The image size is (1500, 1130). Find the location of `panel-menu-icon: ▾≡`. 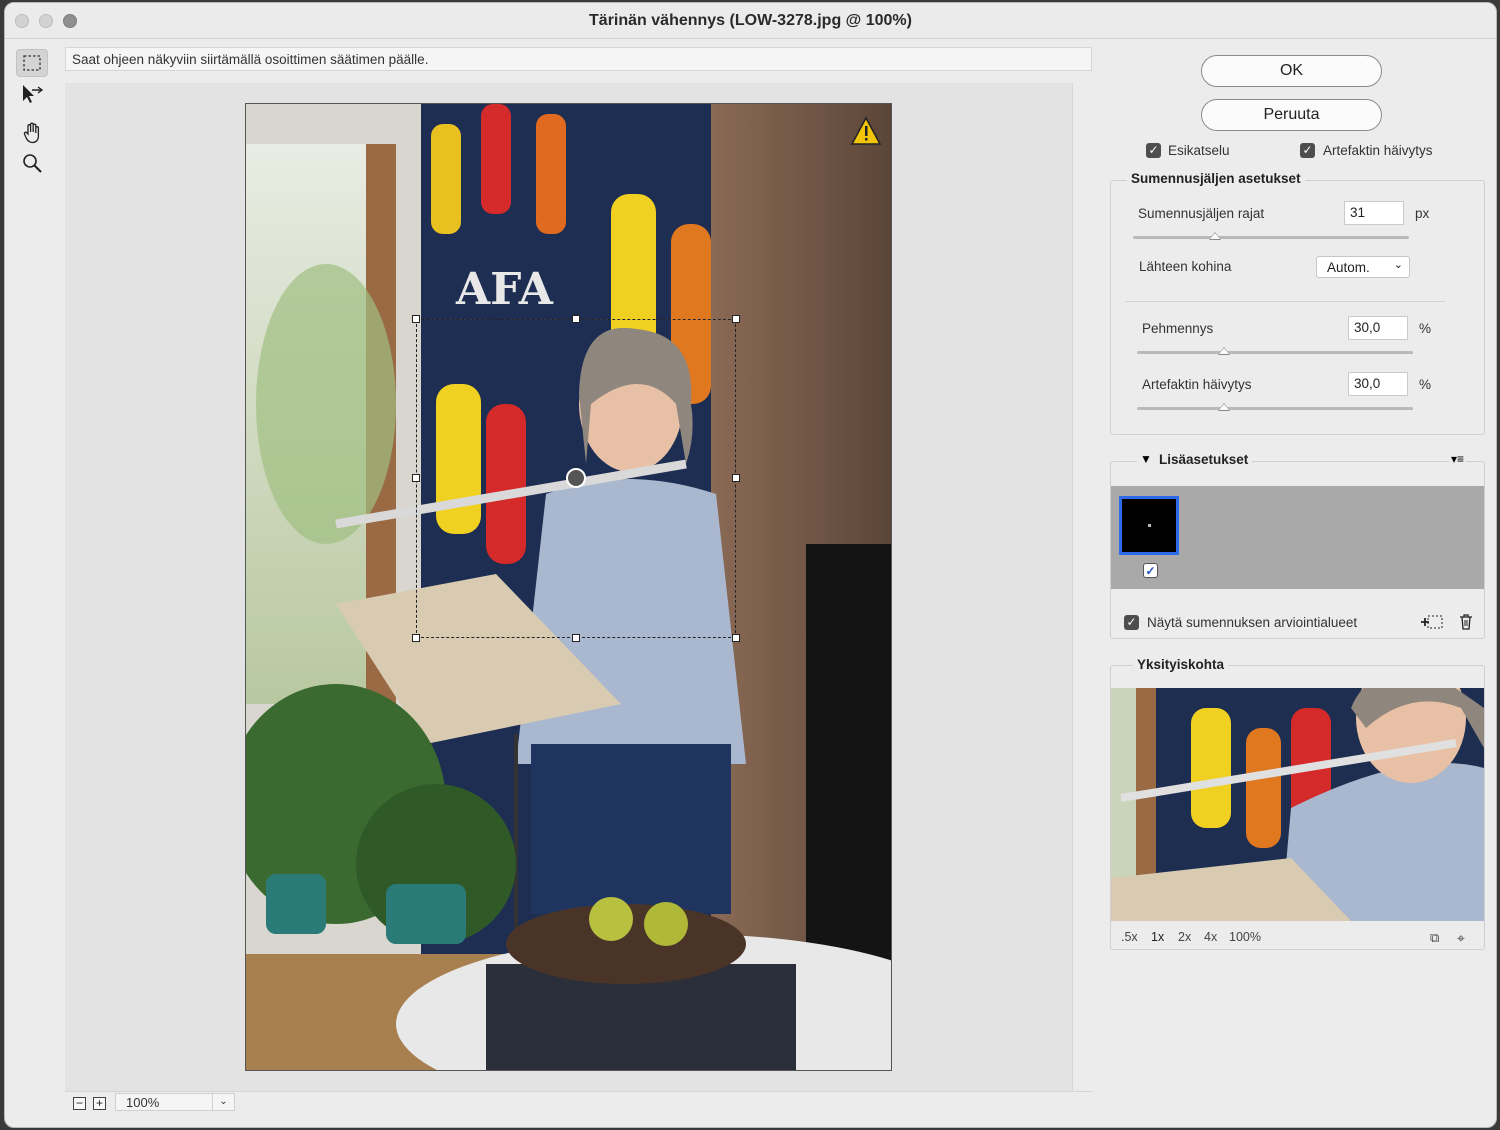

panel-menu-icon: ▾≡ is located at coordinates (1458, 459).